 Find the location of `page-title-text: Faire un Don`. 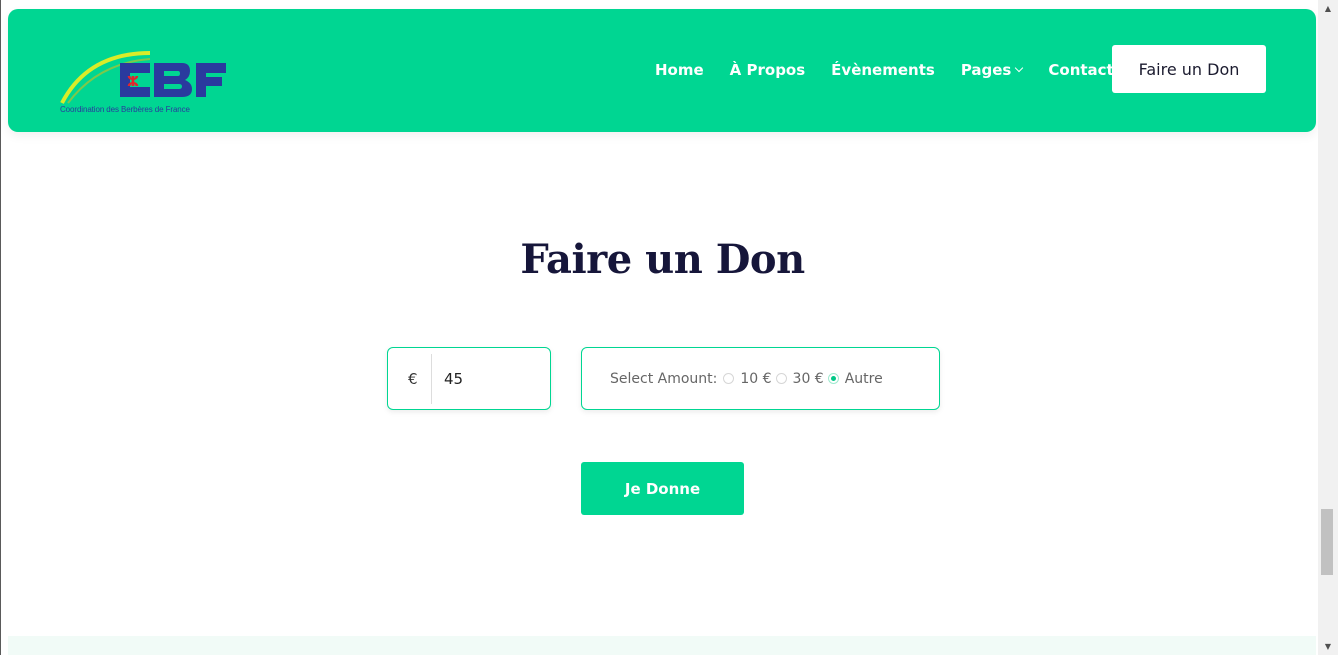

page-title-text: Faire un Don is located at coordinates (662, 259).